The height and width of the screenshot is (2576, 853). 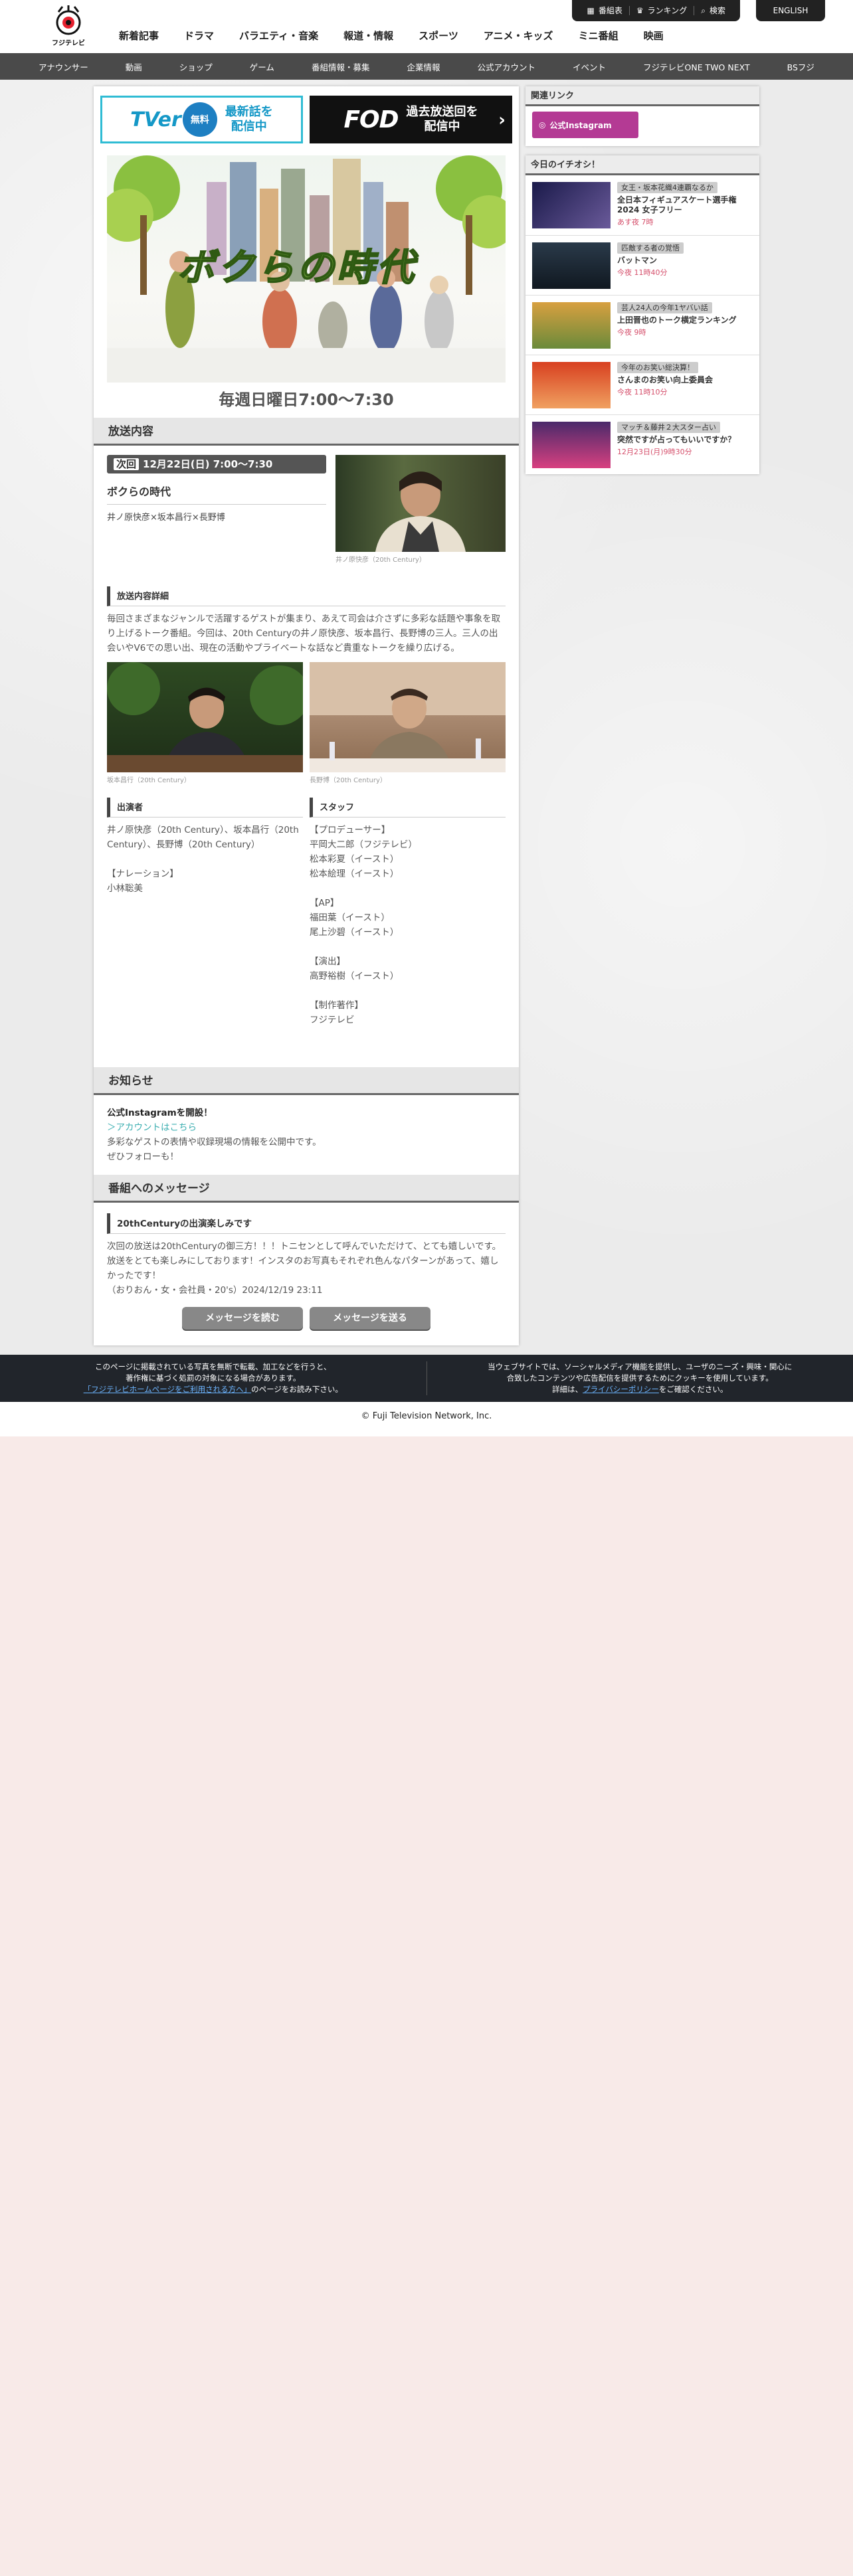 What do you see at coordinates (580, 125) in the screenshot?
I see `instagram-label: 公式Instagram` at bounding box center [580, 125].